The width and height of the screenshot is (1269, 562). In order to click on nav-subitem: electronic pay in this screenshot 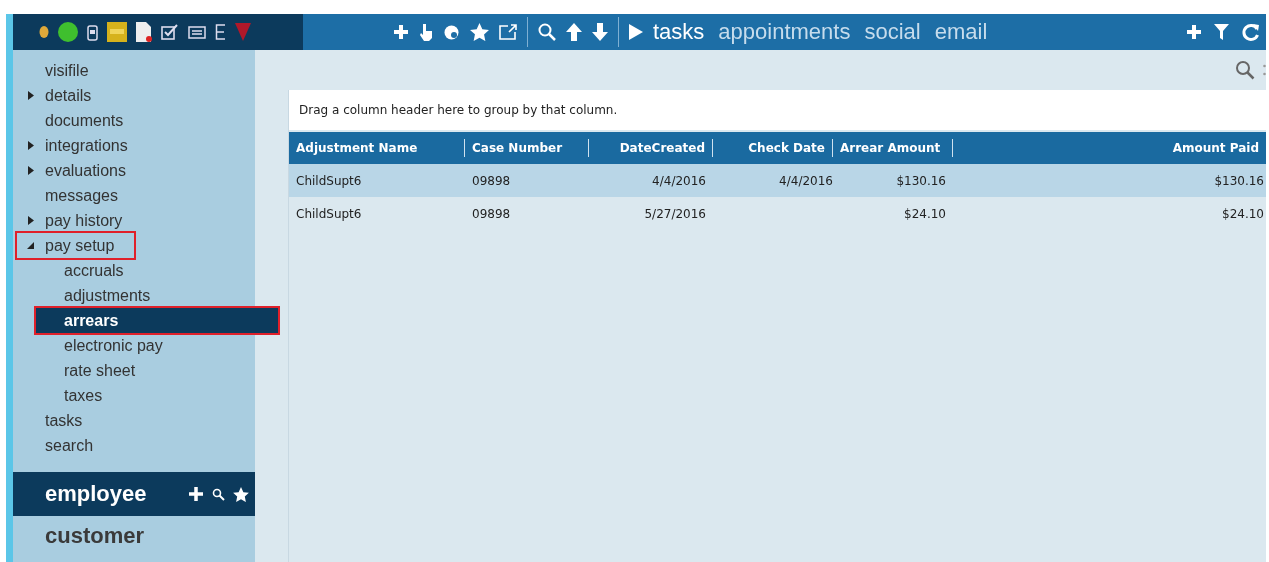, I will do `click(88, 345)`.